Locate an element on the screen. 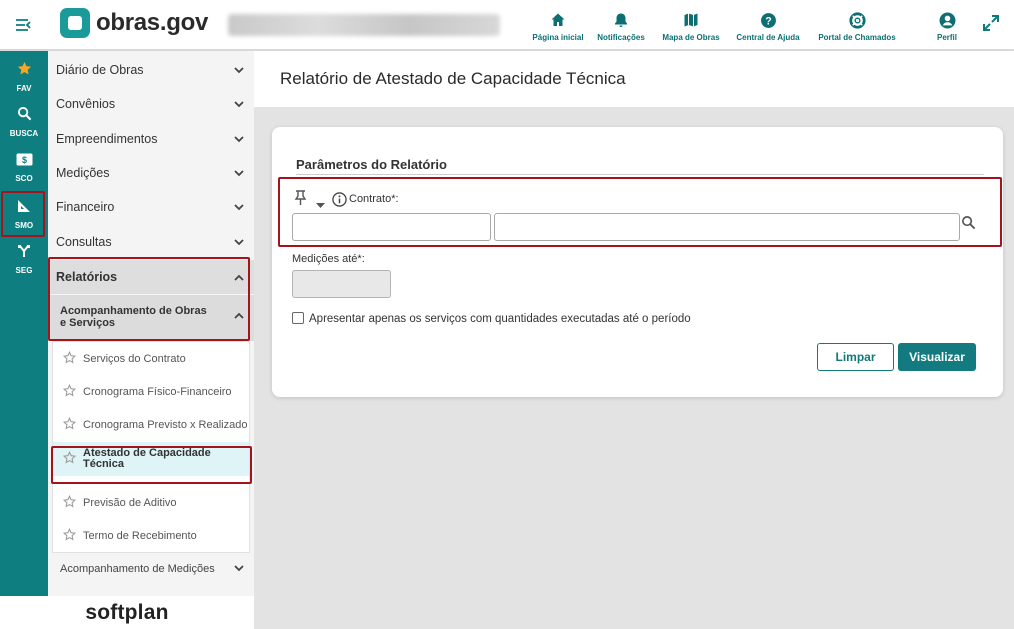 Image resolution: width=1014 pixels, height=629 pixels. nav-help: ? Central de Ajuda is located at coordinates (768, 25).